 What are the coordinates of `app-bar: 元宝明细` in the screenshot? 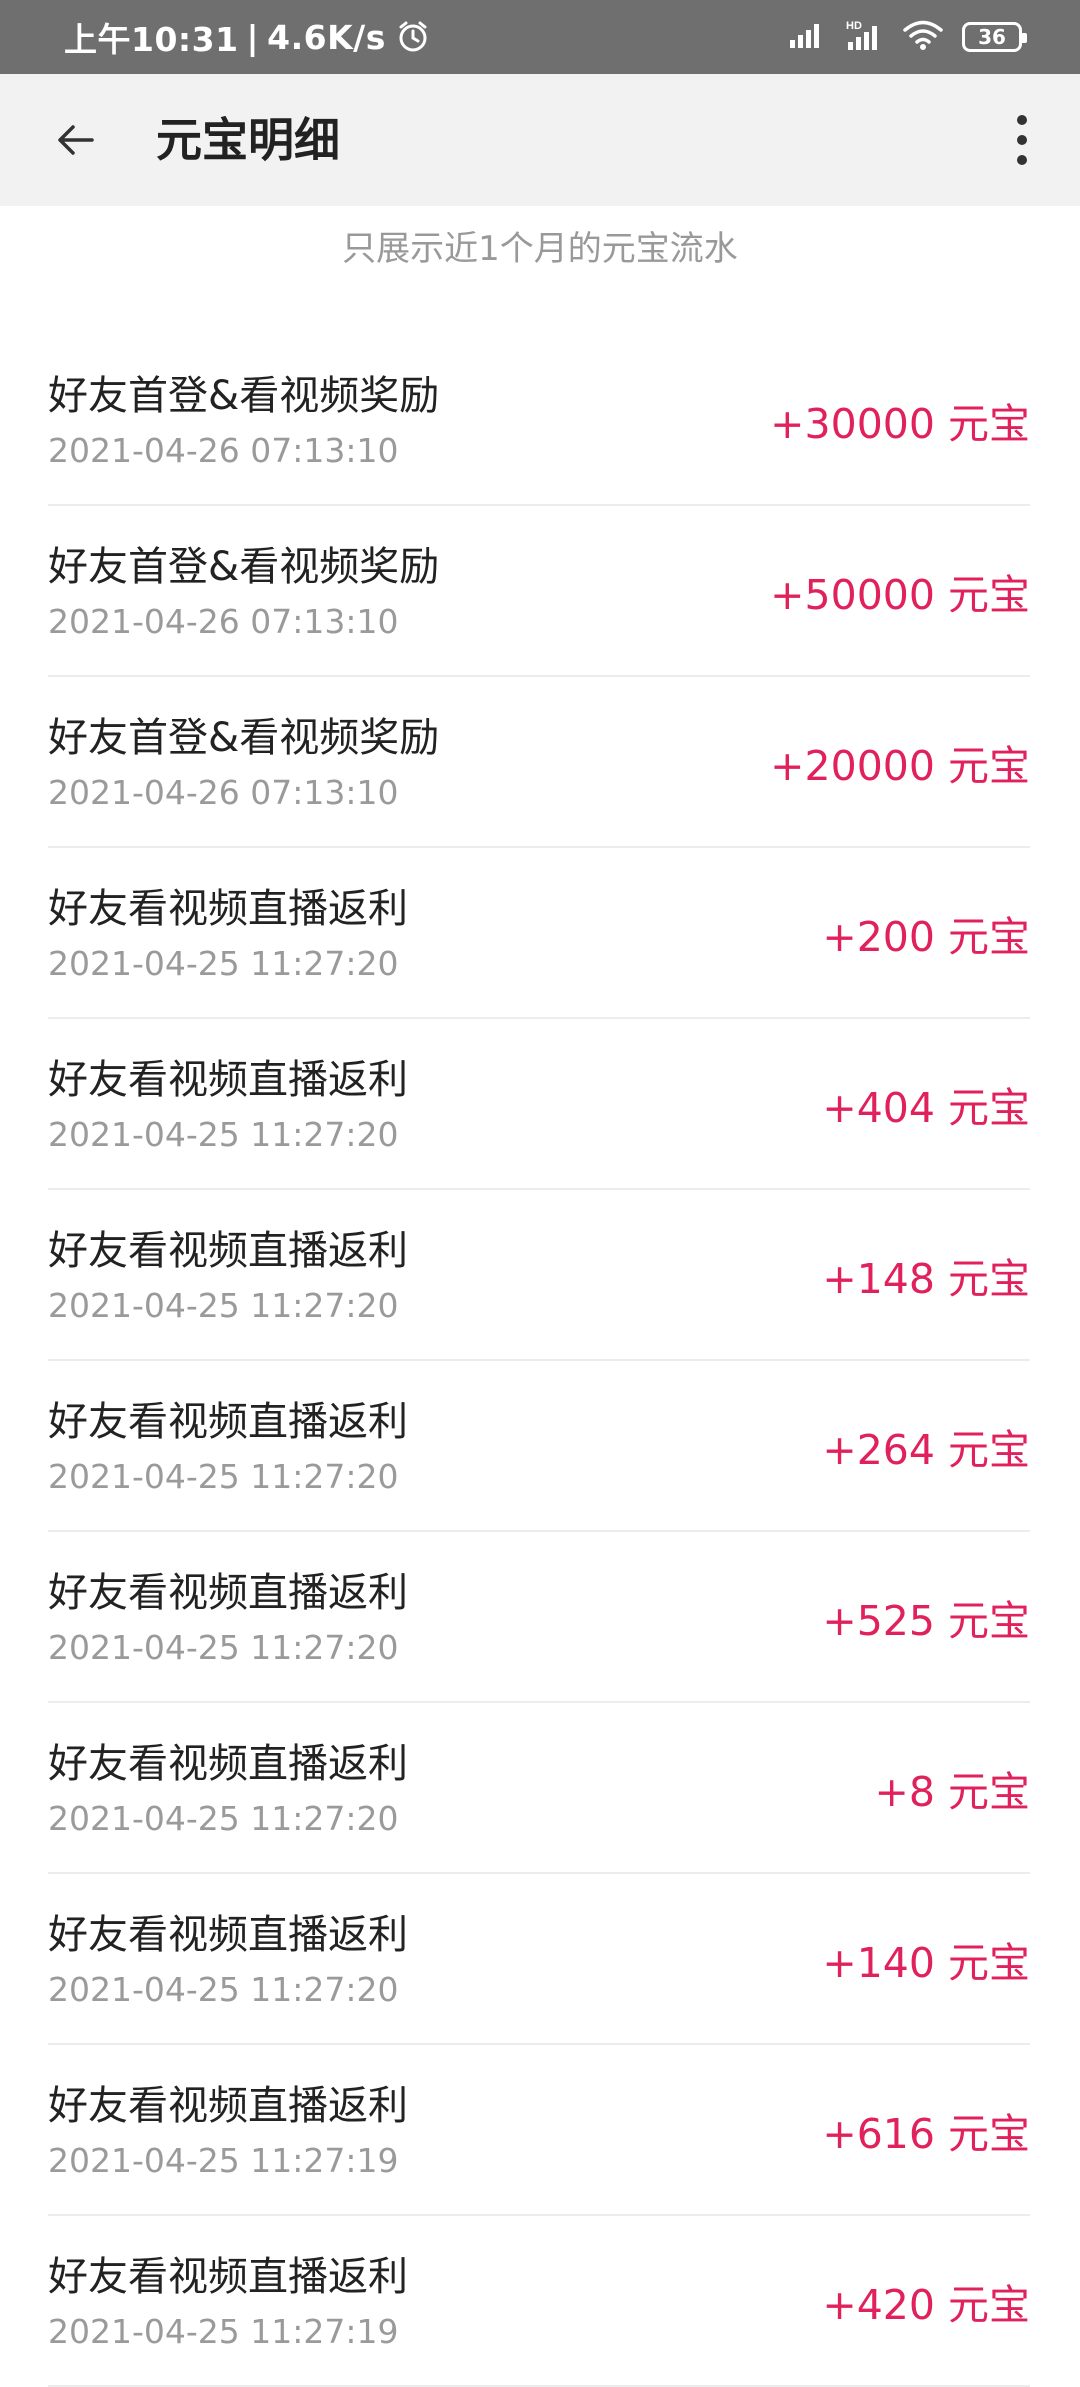 It's located at (540, 140).